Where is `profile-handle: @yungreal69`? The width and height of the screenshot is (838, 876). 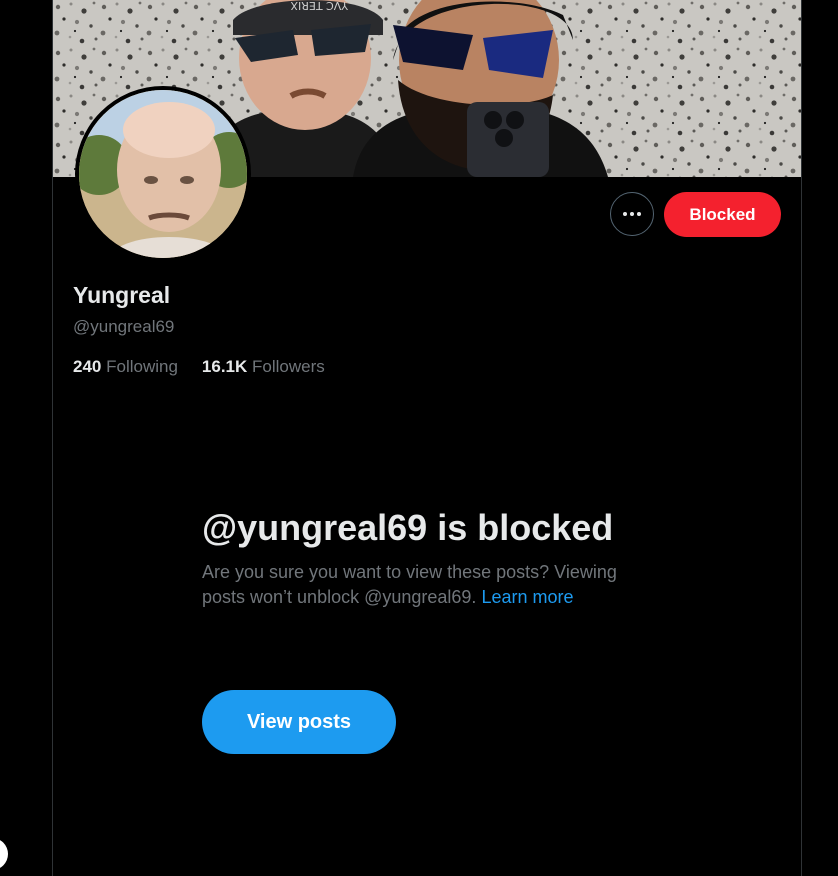
profile-handle: @yungreal69 is located at coordinates (124, 326).